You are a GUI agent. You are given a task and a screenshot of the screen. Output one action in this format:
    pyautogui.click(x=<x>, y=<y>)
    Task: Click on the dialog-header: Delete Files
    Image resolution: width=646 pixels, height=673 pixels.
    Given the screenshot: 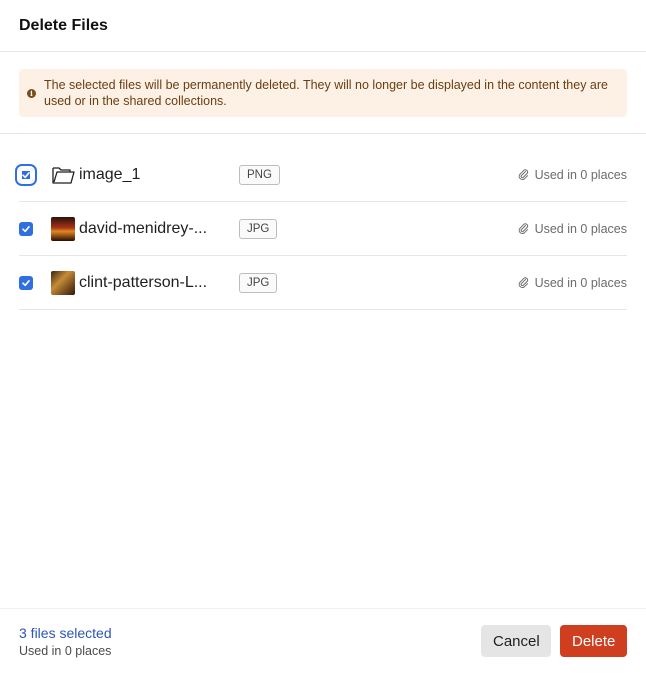 What is the action you would take?
    pyautogui.click(x=323, y=26)
    